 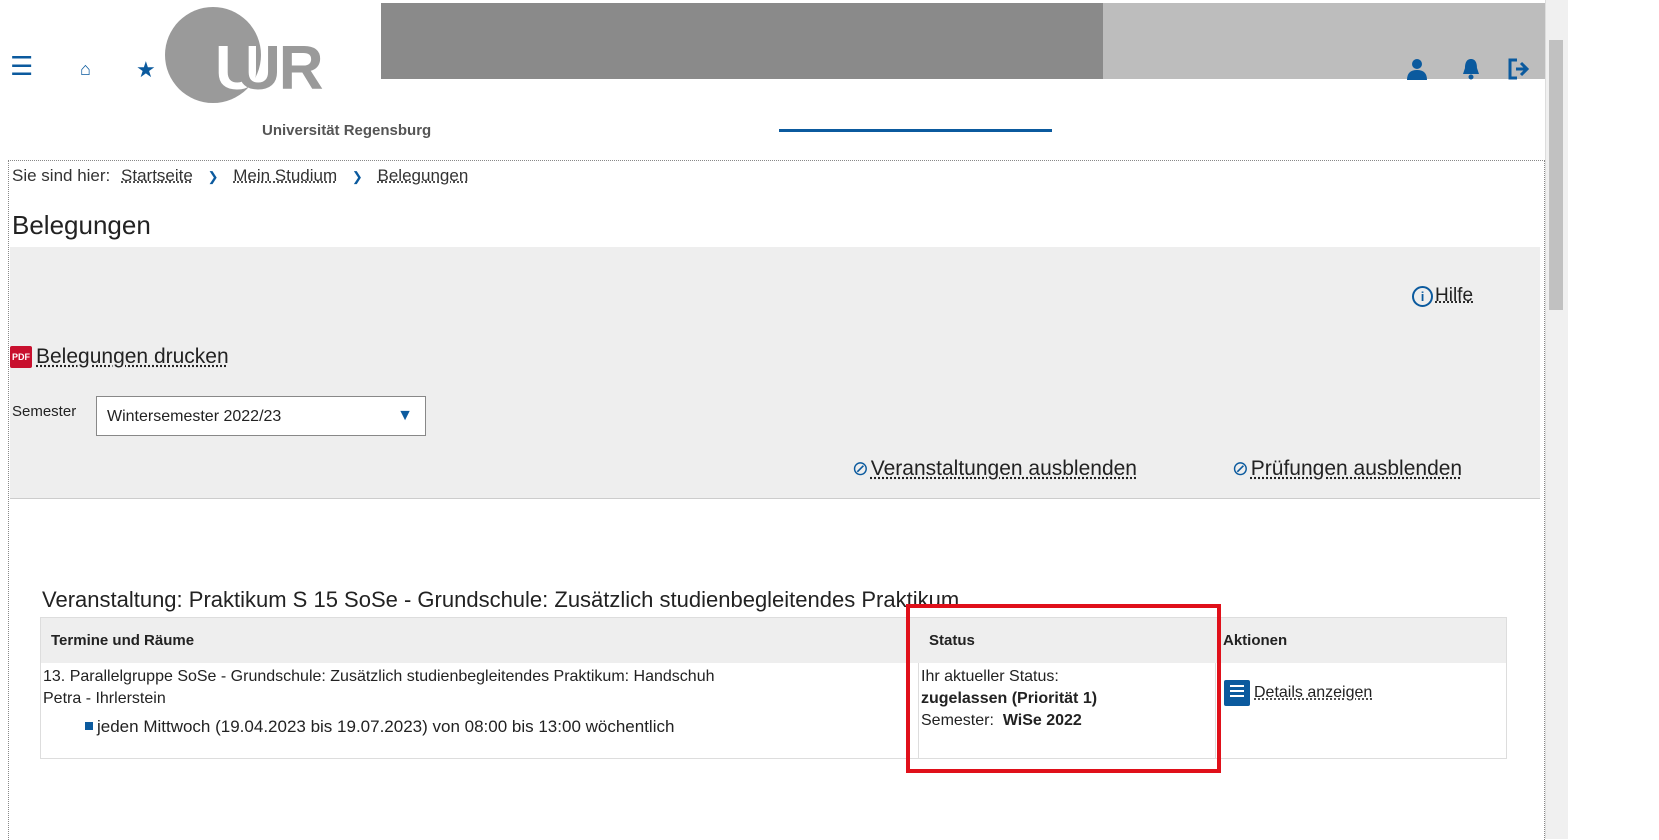 What do you see at coordinates (61, 175) in the screenshot?
I see `breadcrumb-prefix: Sie sind hier:` at bounding box center [61, 175].